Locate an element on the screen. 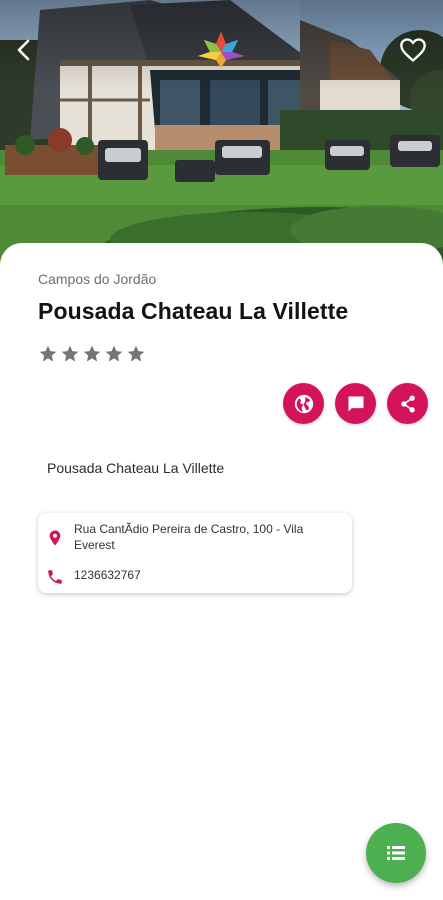 Image resolution: width=443 pixels, height=900 pixels. website-button is located at coordinates (303, 403).